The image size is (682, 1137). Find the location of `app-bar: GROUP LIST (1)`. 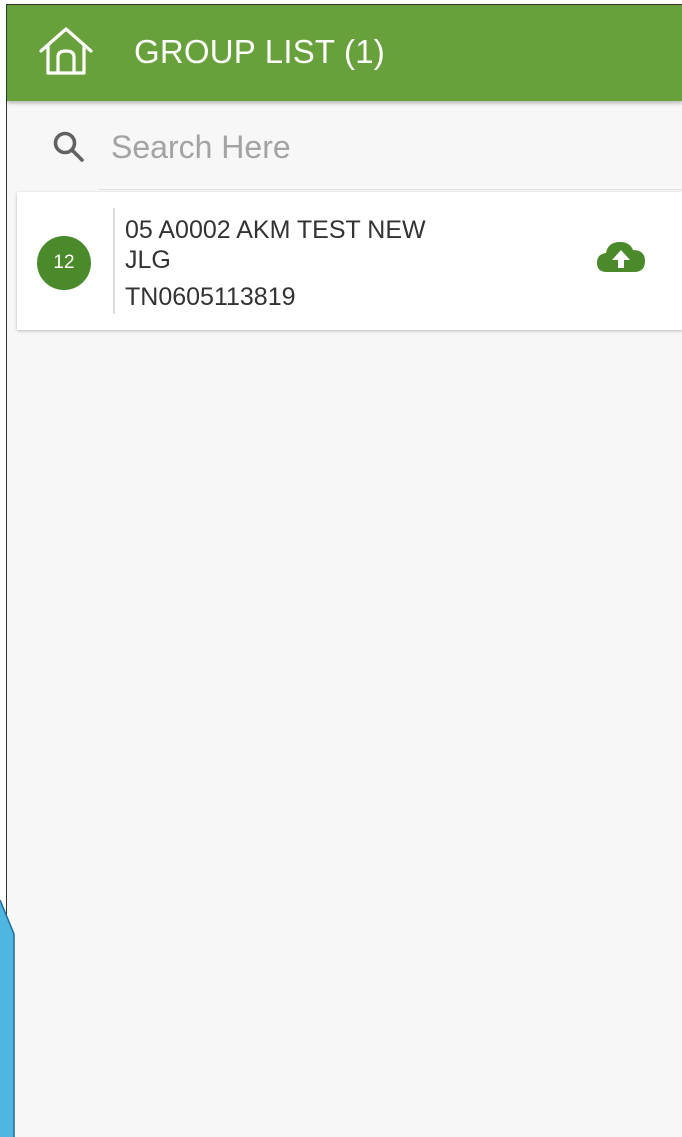

app-bar: GROUP LIST (1) is located at coordinates (344, 53).